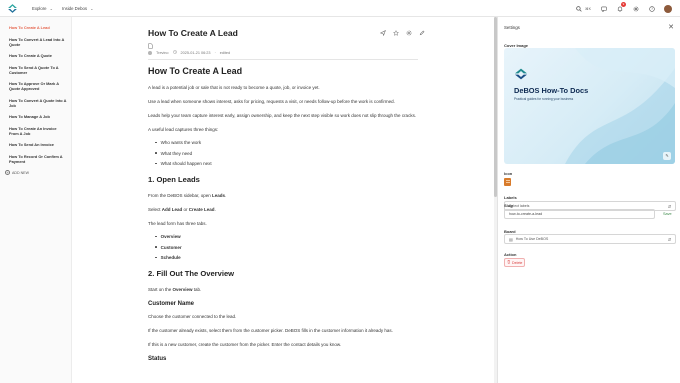 The width and height of the screenshot is (680, 383). I want to click on doc-meta: Trevino 2025-01-21 06:23 · edited, so click(189, 52).